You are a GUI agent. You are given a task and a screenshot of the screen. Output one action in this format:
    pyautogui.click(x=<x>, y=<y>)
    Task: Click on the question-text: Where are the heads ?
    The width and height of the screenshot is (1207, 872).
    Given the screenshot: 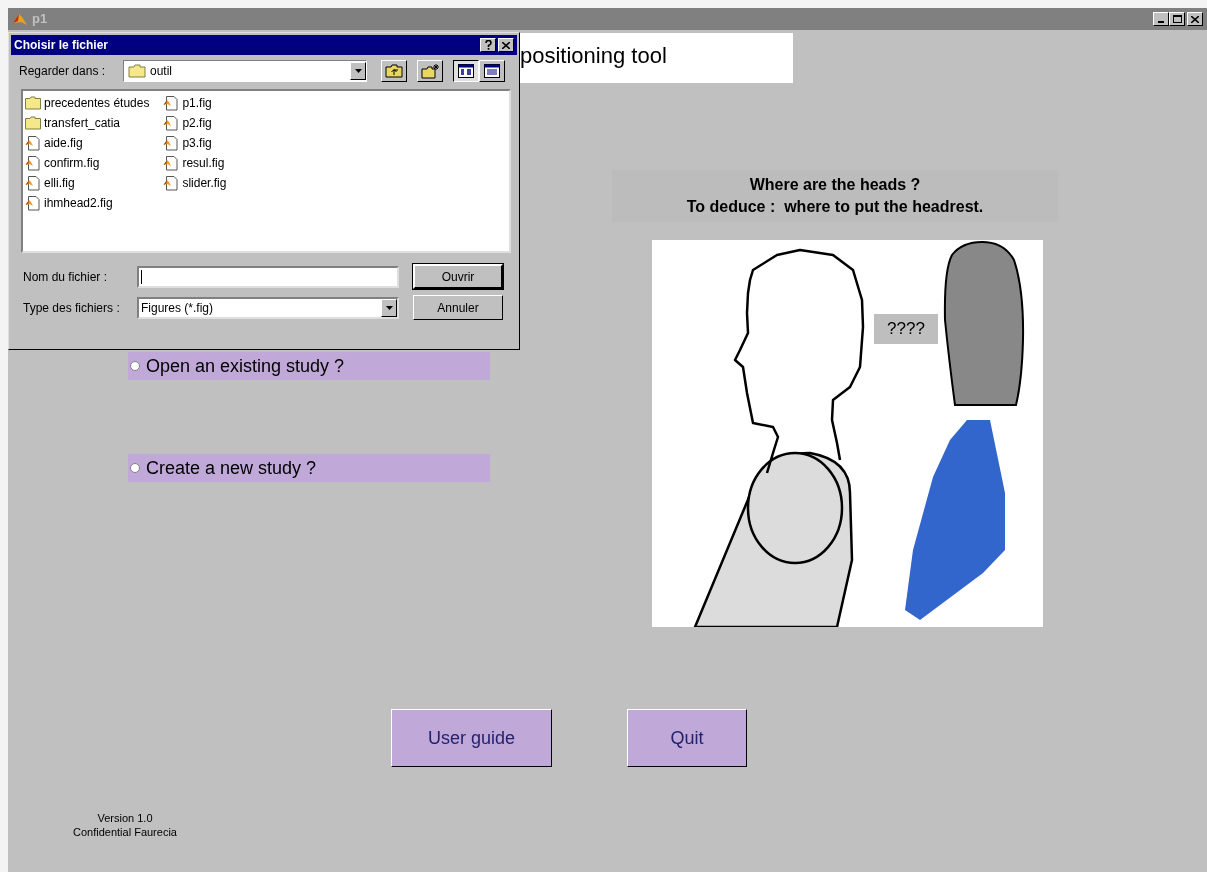 What is the action you would take?
    pyautogui.click(x=835, y=185)
    